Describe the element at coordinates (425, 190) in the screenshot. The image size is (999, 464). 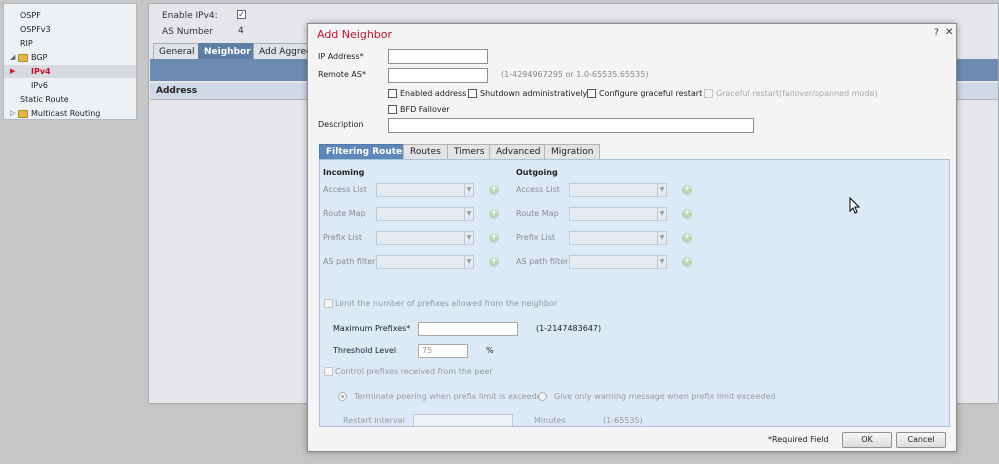
I see `incoming-access-list-select: ▼` at that location.